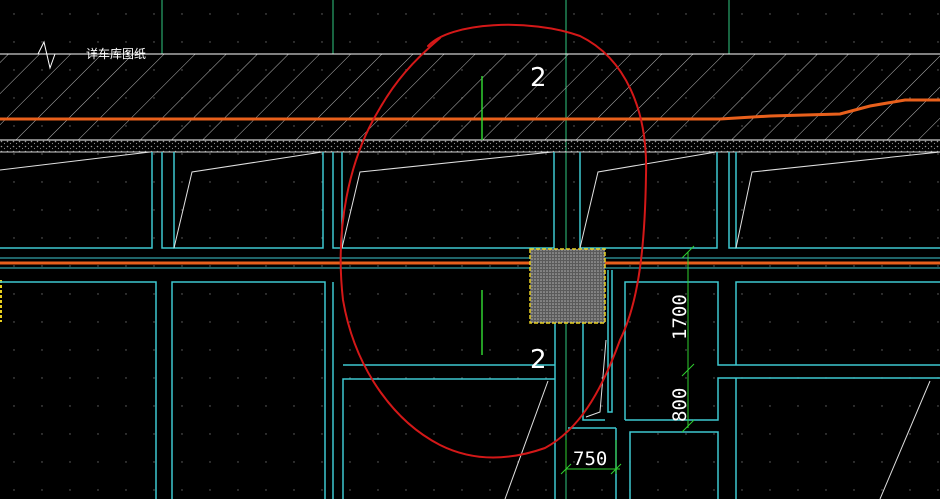  Describe the element at coordinates (680, 405) in the screenshot. I see `dimension-800: 800` at that location.